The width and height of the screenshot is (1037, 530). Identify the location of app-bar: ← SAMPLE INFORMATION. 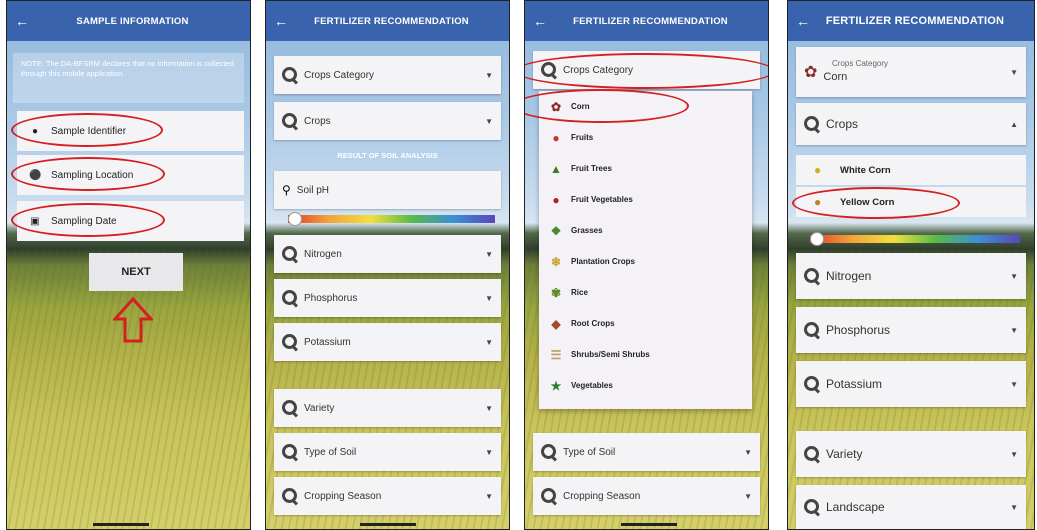
(128, 21).